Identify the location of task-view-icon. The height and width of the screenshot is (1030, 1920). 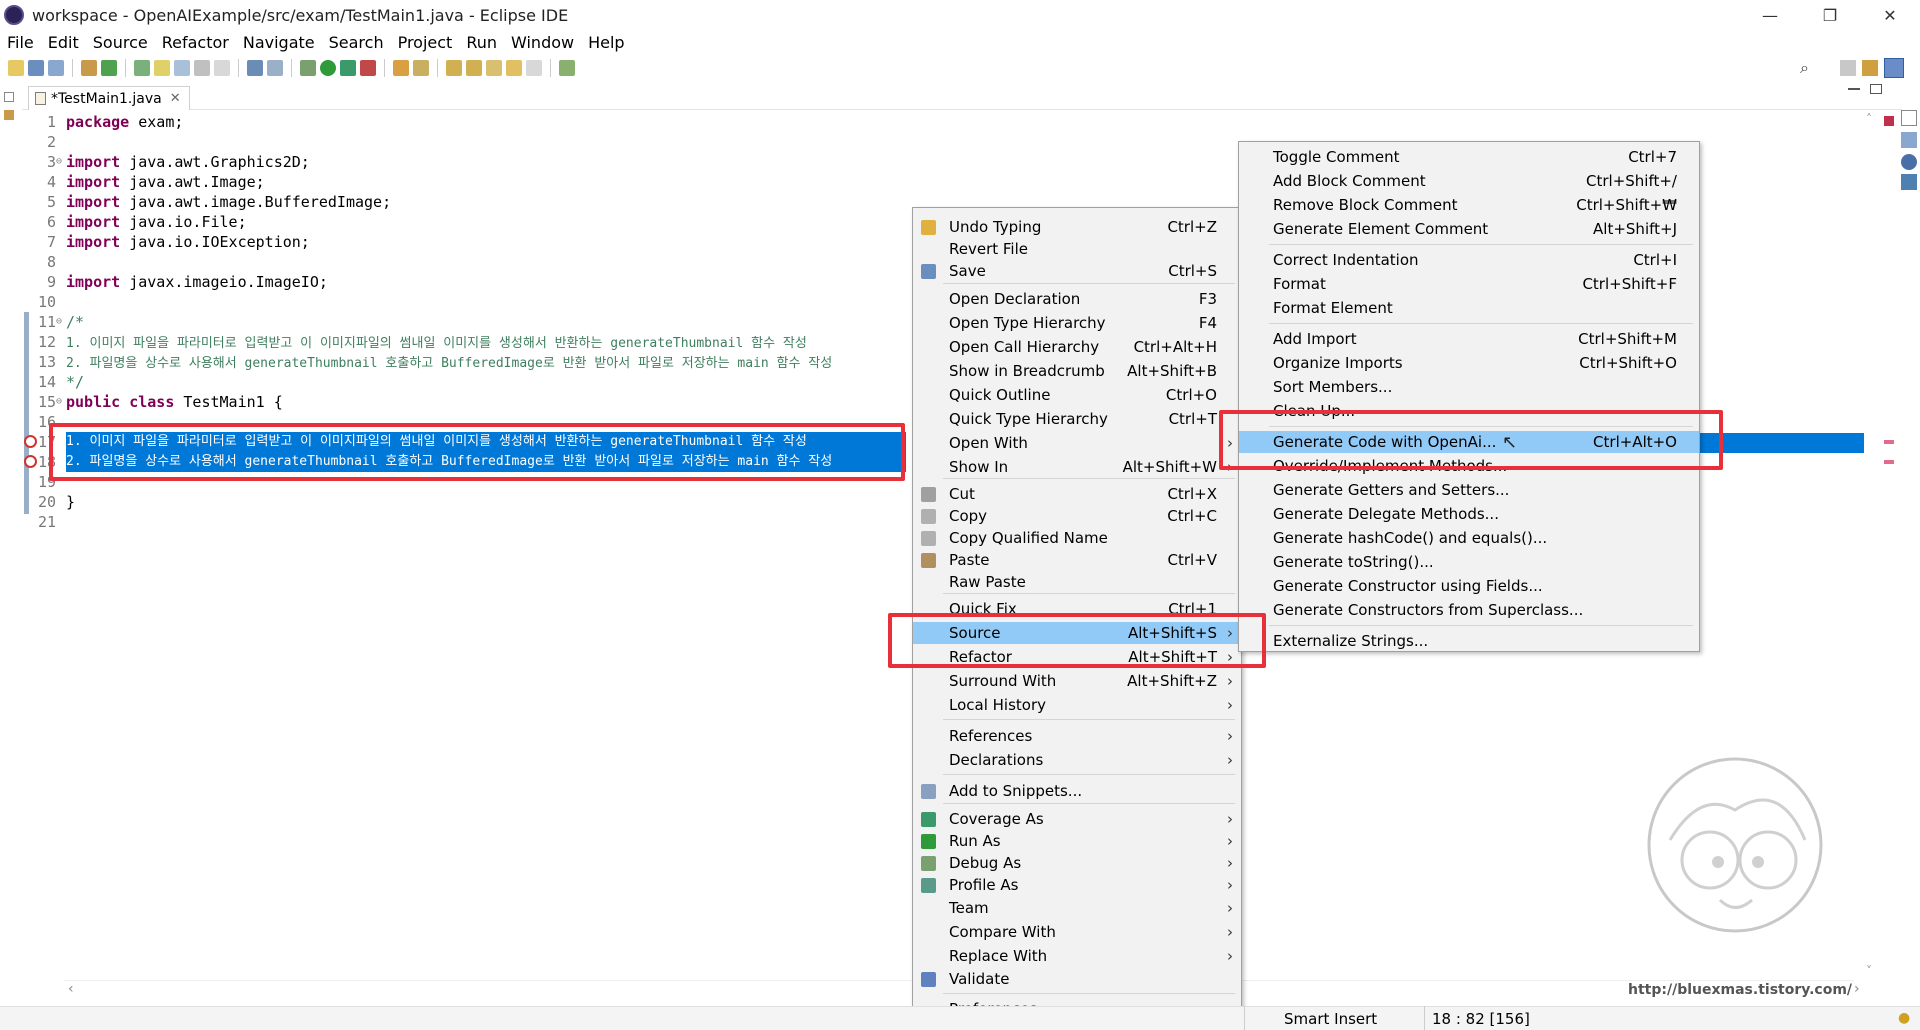
(1909, 162).